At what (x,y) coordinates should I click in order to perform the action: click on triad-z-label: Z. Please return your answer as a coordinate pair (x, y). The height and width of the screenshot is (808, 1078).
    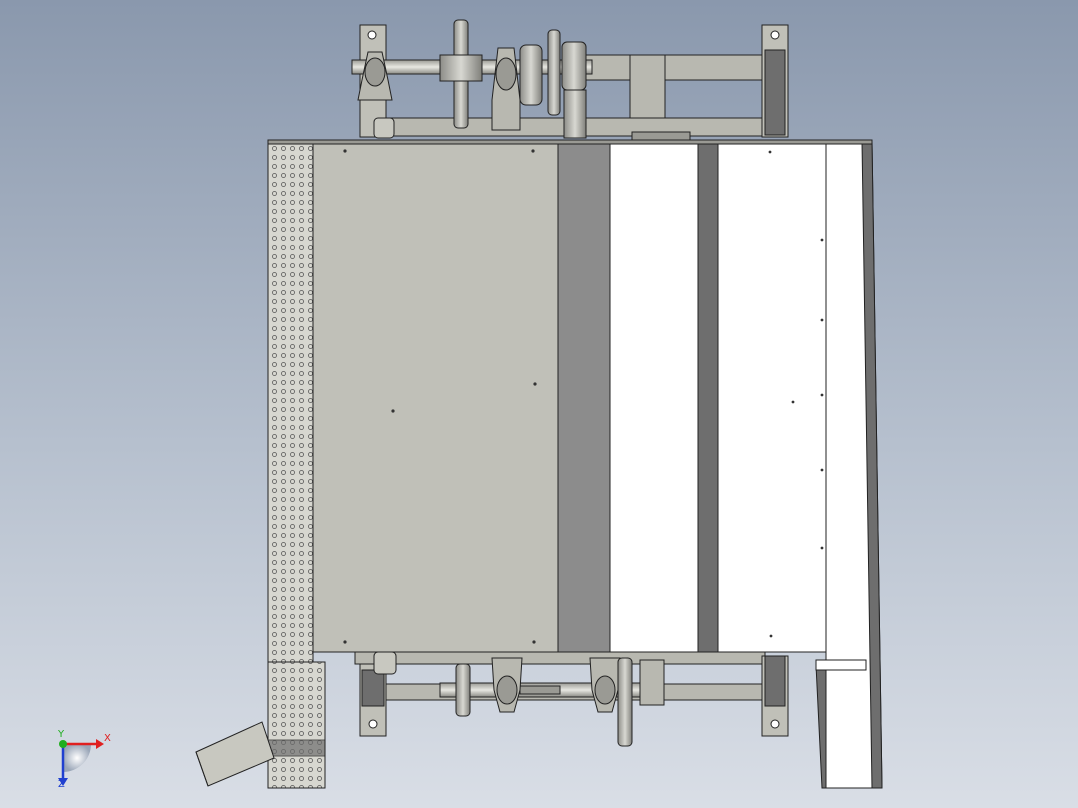
    Looking at the image, I should click on (61, 784).